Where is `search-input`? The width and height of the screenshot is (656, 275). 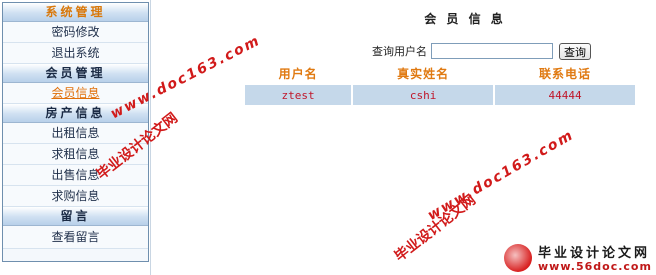 search-input is located at coordinates (492, 51).